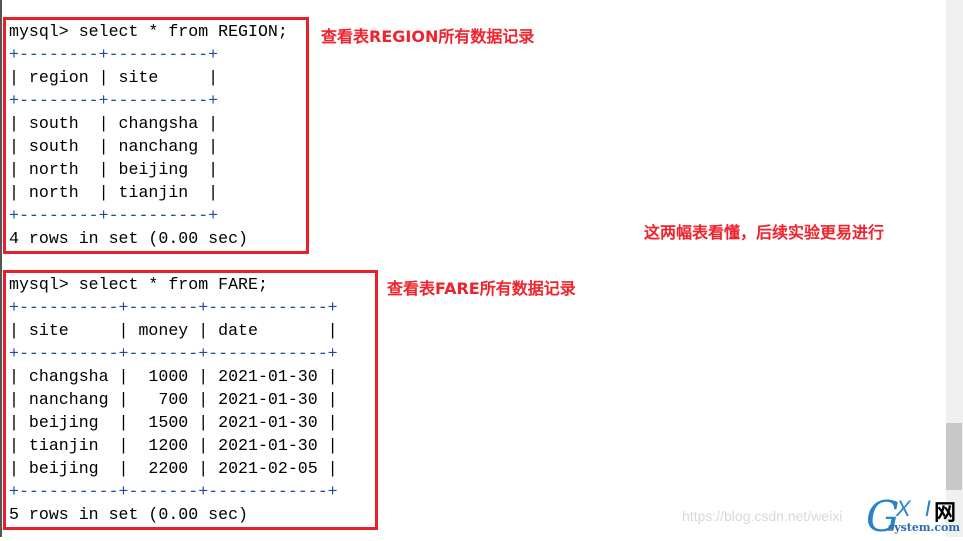 This screenshot has width=963, height=541. Describe the element at coordinates (954, 456) in the screenshot. I see `scrollbar-thumb` at that location.